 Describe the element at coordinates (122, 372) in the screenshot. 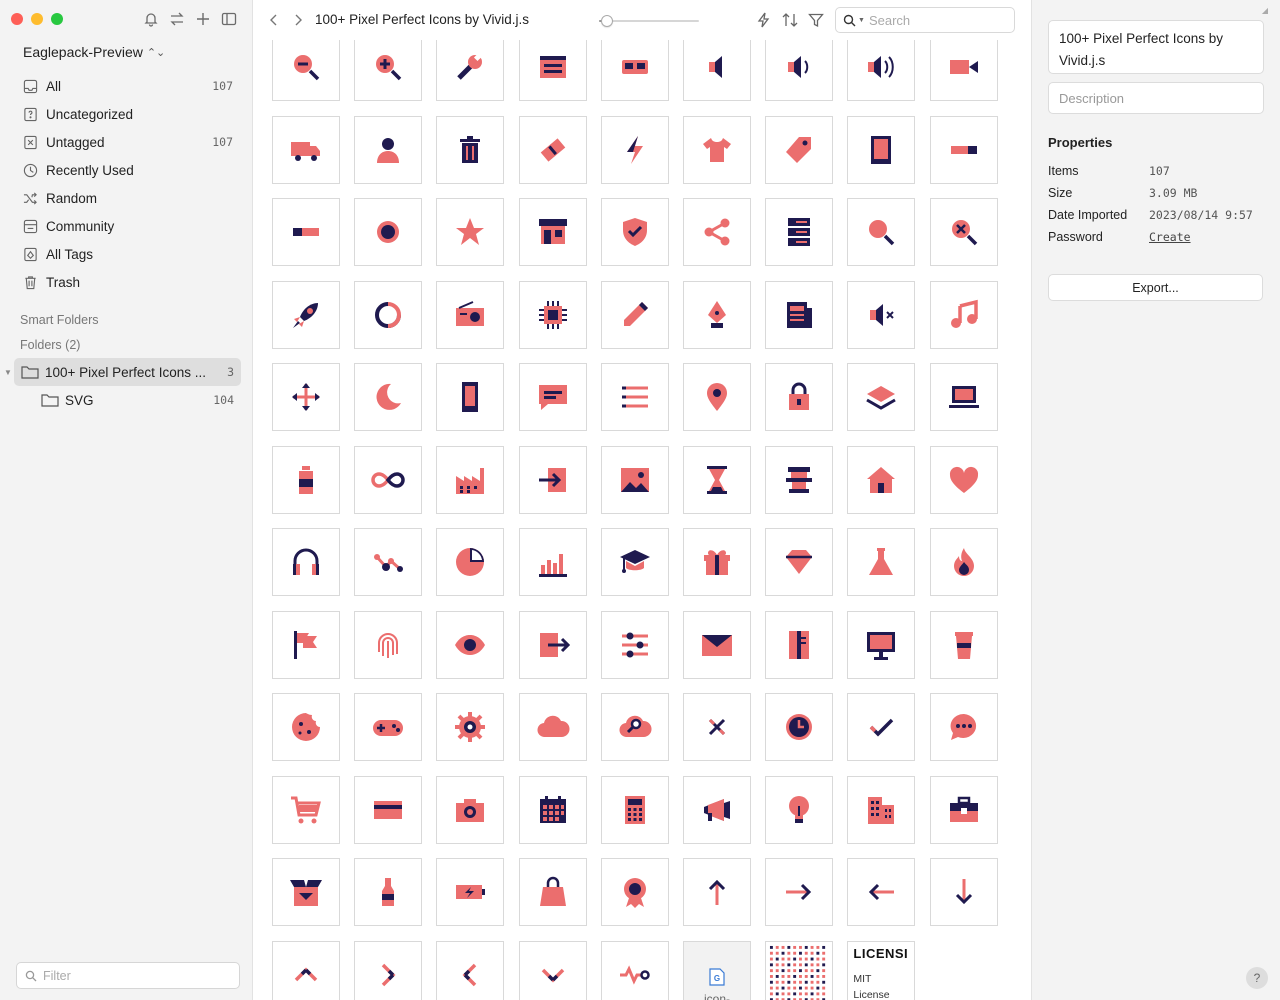

I see `folder-item-pixel-icons: ▼ 100+ Pixel Perfect Icons ... 3` at that location.